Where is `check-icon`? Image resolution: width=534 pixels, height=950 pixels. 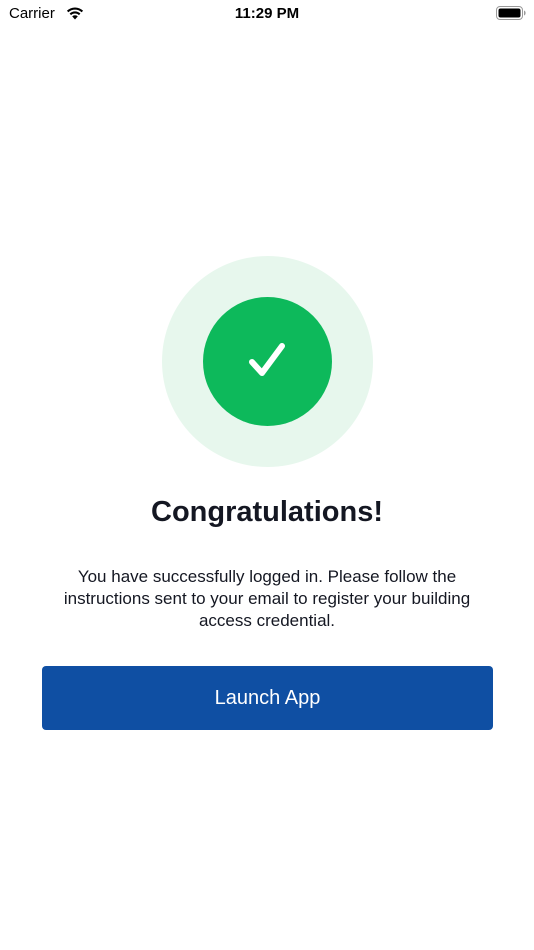
check-icon is located at coordinates (267, 359).